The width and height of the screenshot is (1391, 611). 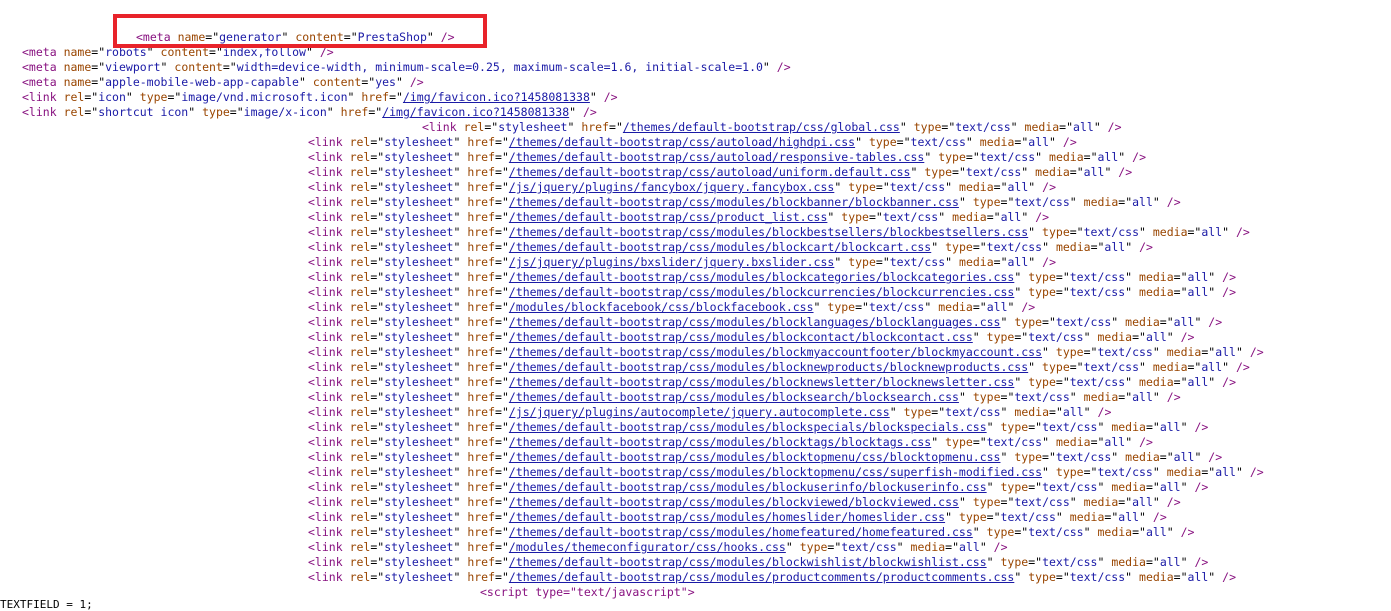 What do you see at coordinates (761, 127) in the screenshot?
I see `href-link: /themes/default-bootstrap/css/global.css` at bounding box center [761, 127].